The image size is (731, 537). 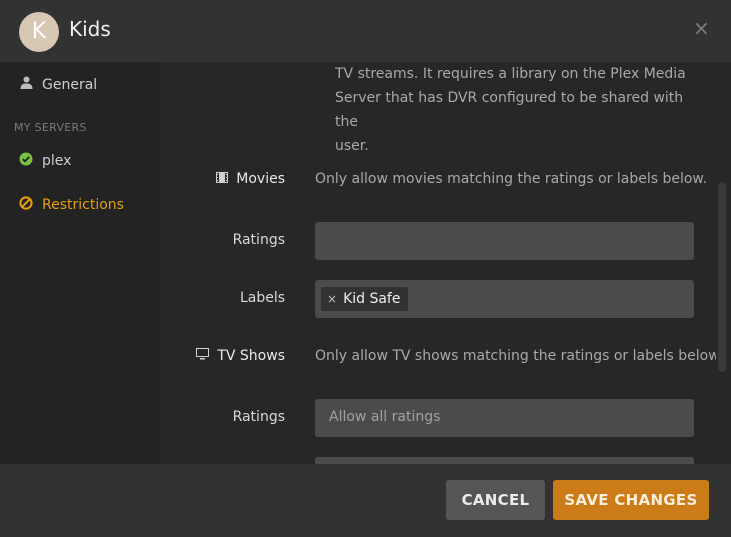 I want to click on close-icon: ×, so click(x=701, y=28).